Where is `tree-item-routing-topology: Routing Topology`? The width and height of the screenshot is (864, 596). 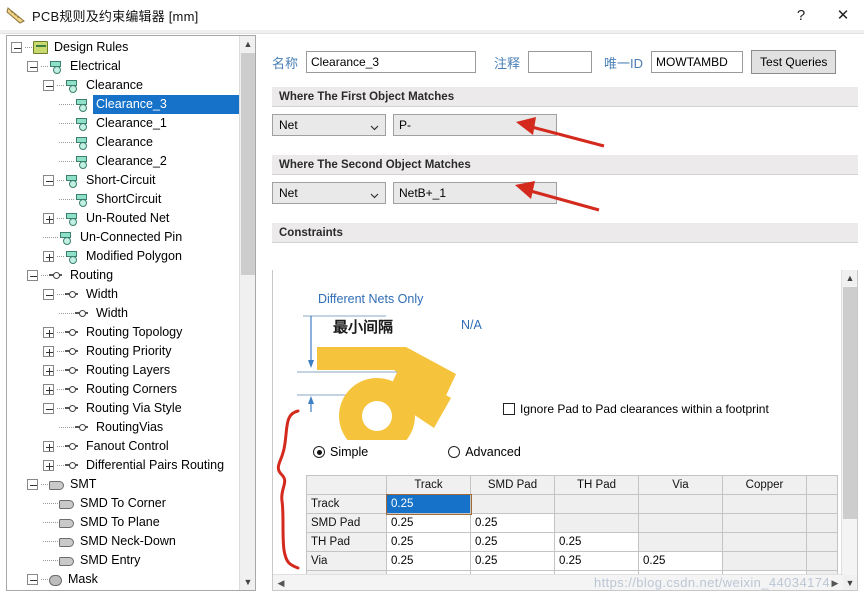 tree-item-routing-topology: Routing Topology is located at coordinates (123, 332).